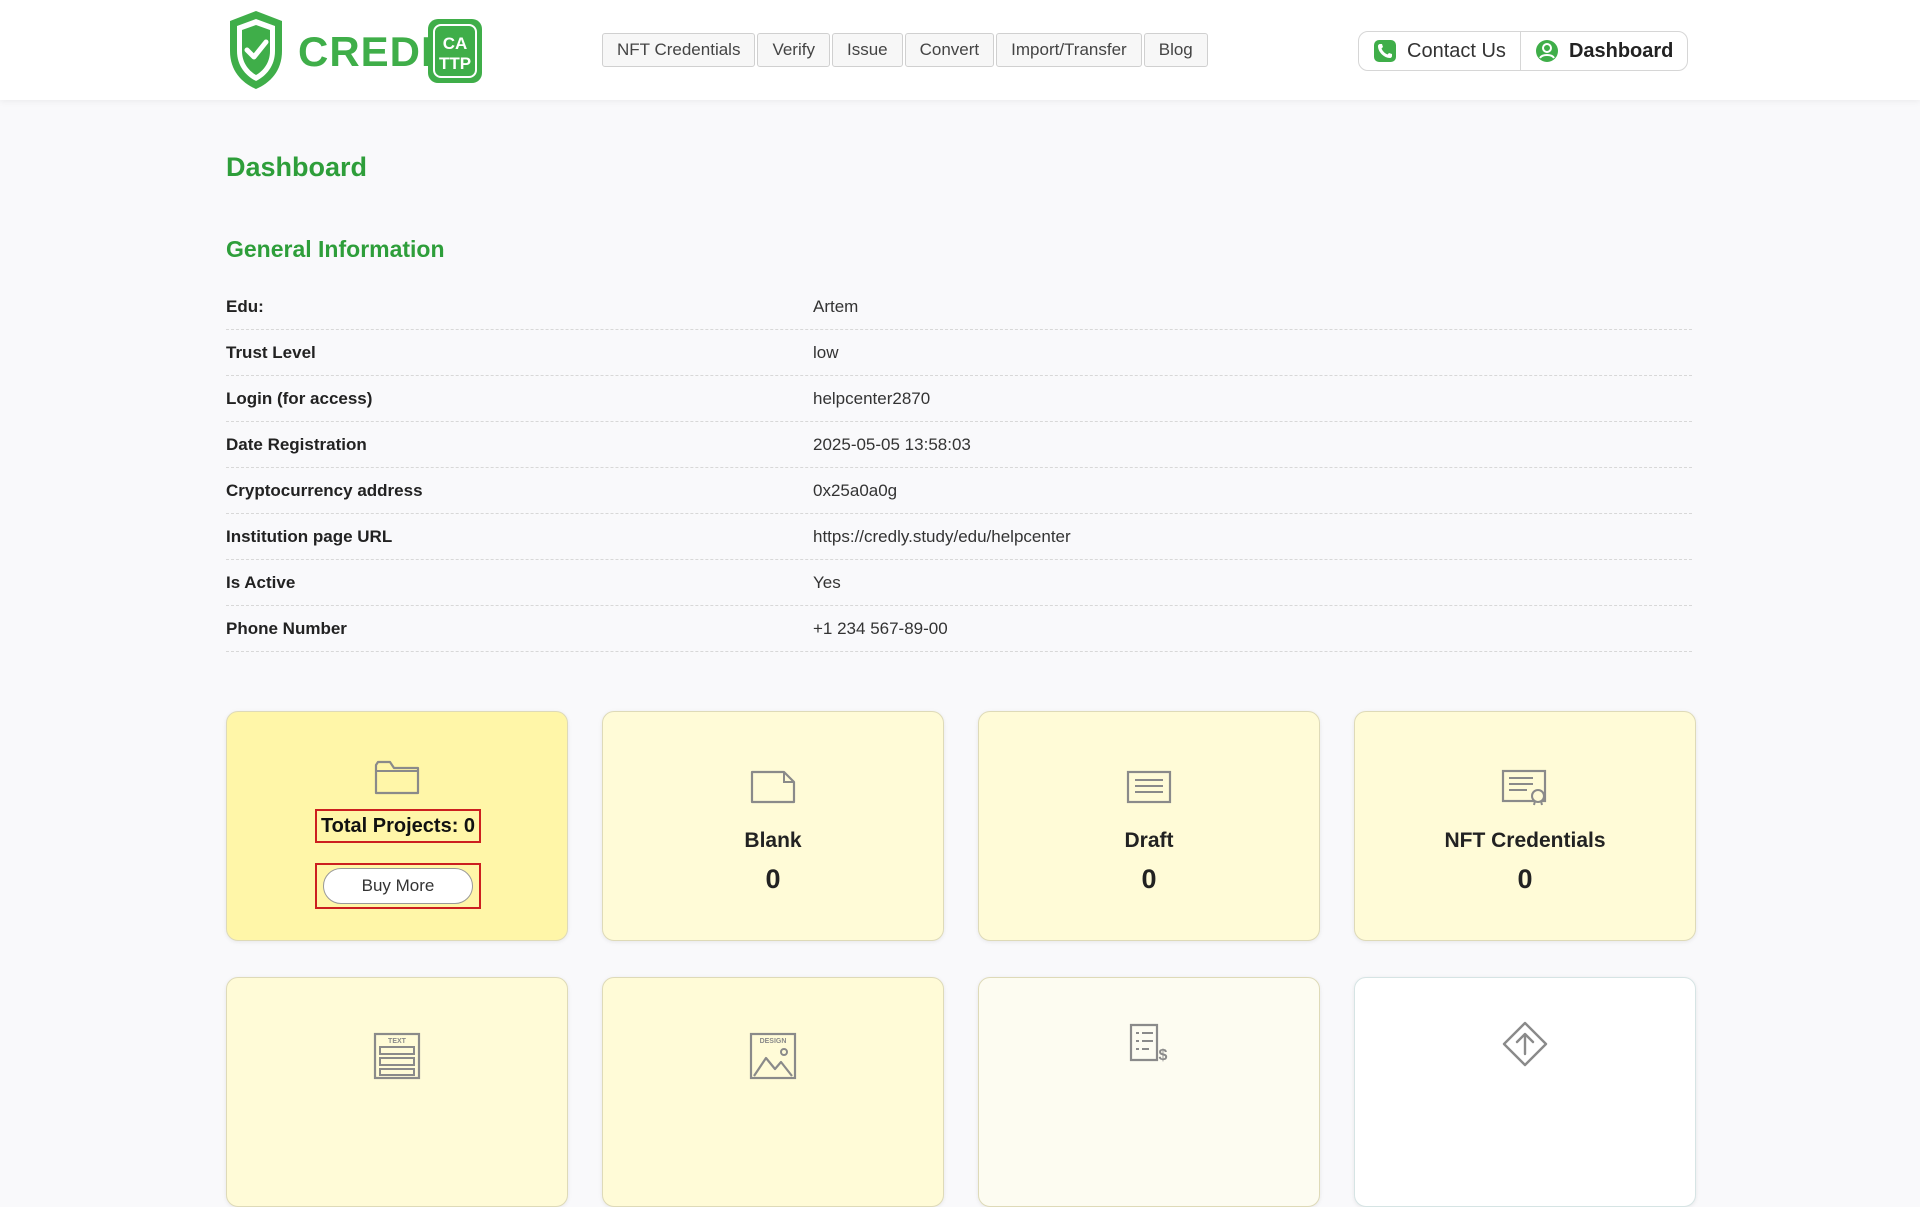  What do you see at coordinates (836, 306) in the screenshot?
I see `info-value: Artem` at bounding box center [836, 306].